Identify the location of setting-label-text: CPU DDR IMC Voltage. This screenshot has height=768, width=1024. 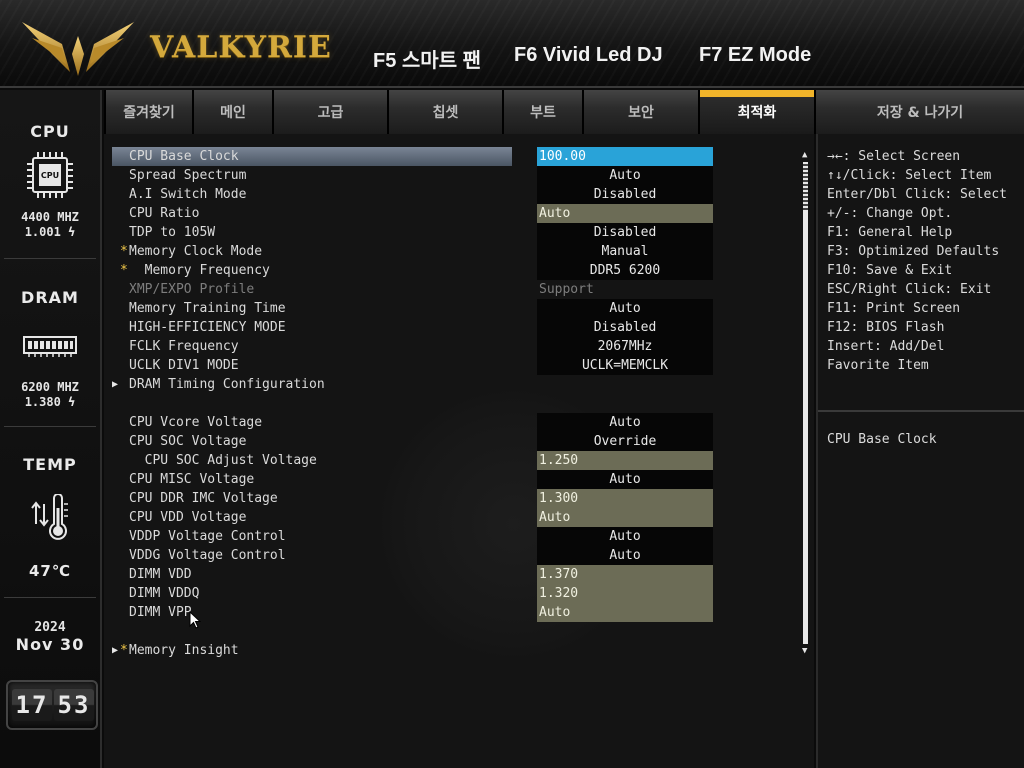
(203, 498).